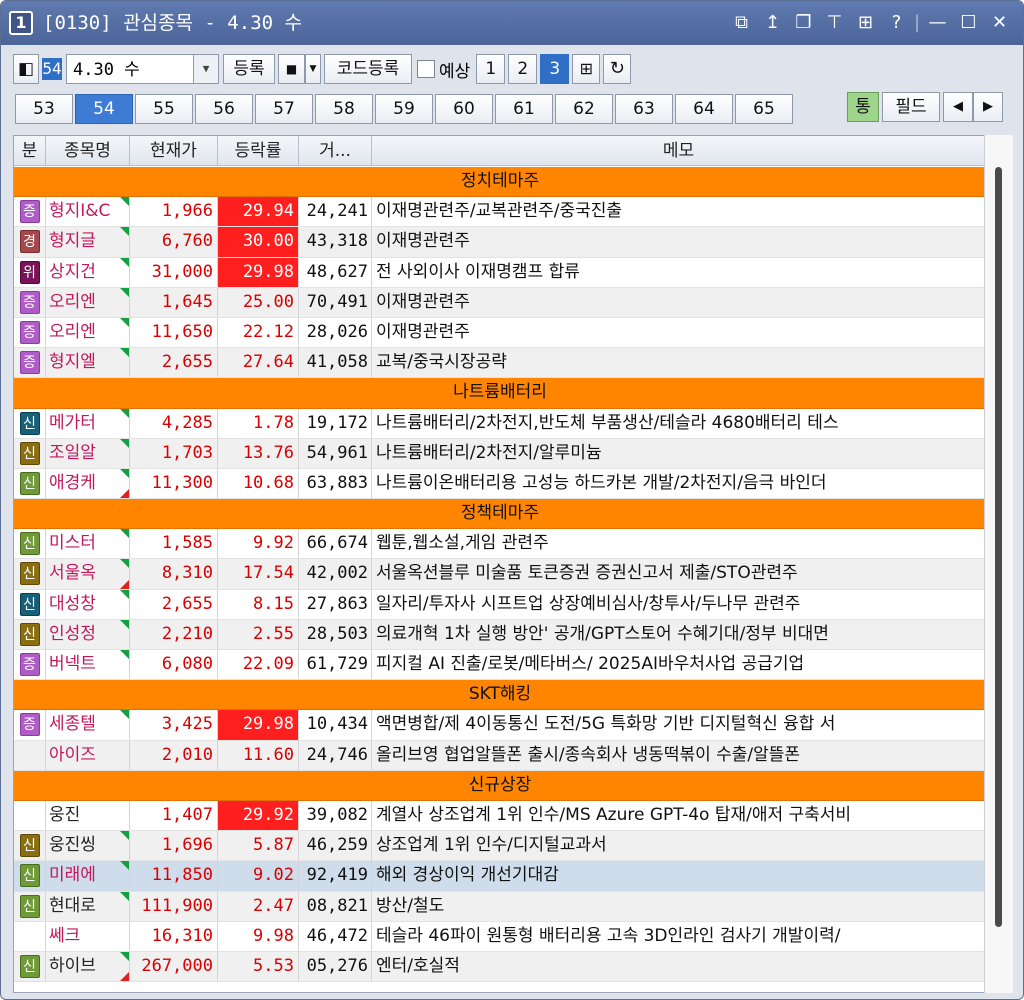 Image resolution: width=1024 pixels, height=1000 pixels. Describe the element at coordinates (88, 665) in the screenshot. I see `stock-name-cell: 버넥트` at that location.